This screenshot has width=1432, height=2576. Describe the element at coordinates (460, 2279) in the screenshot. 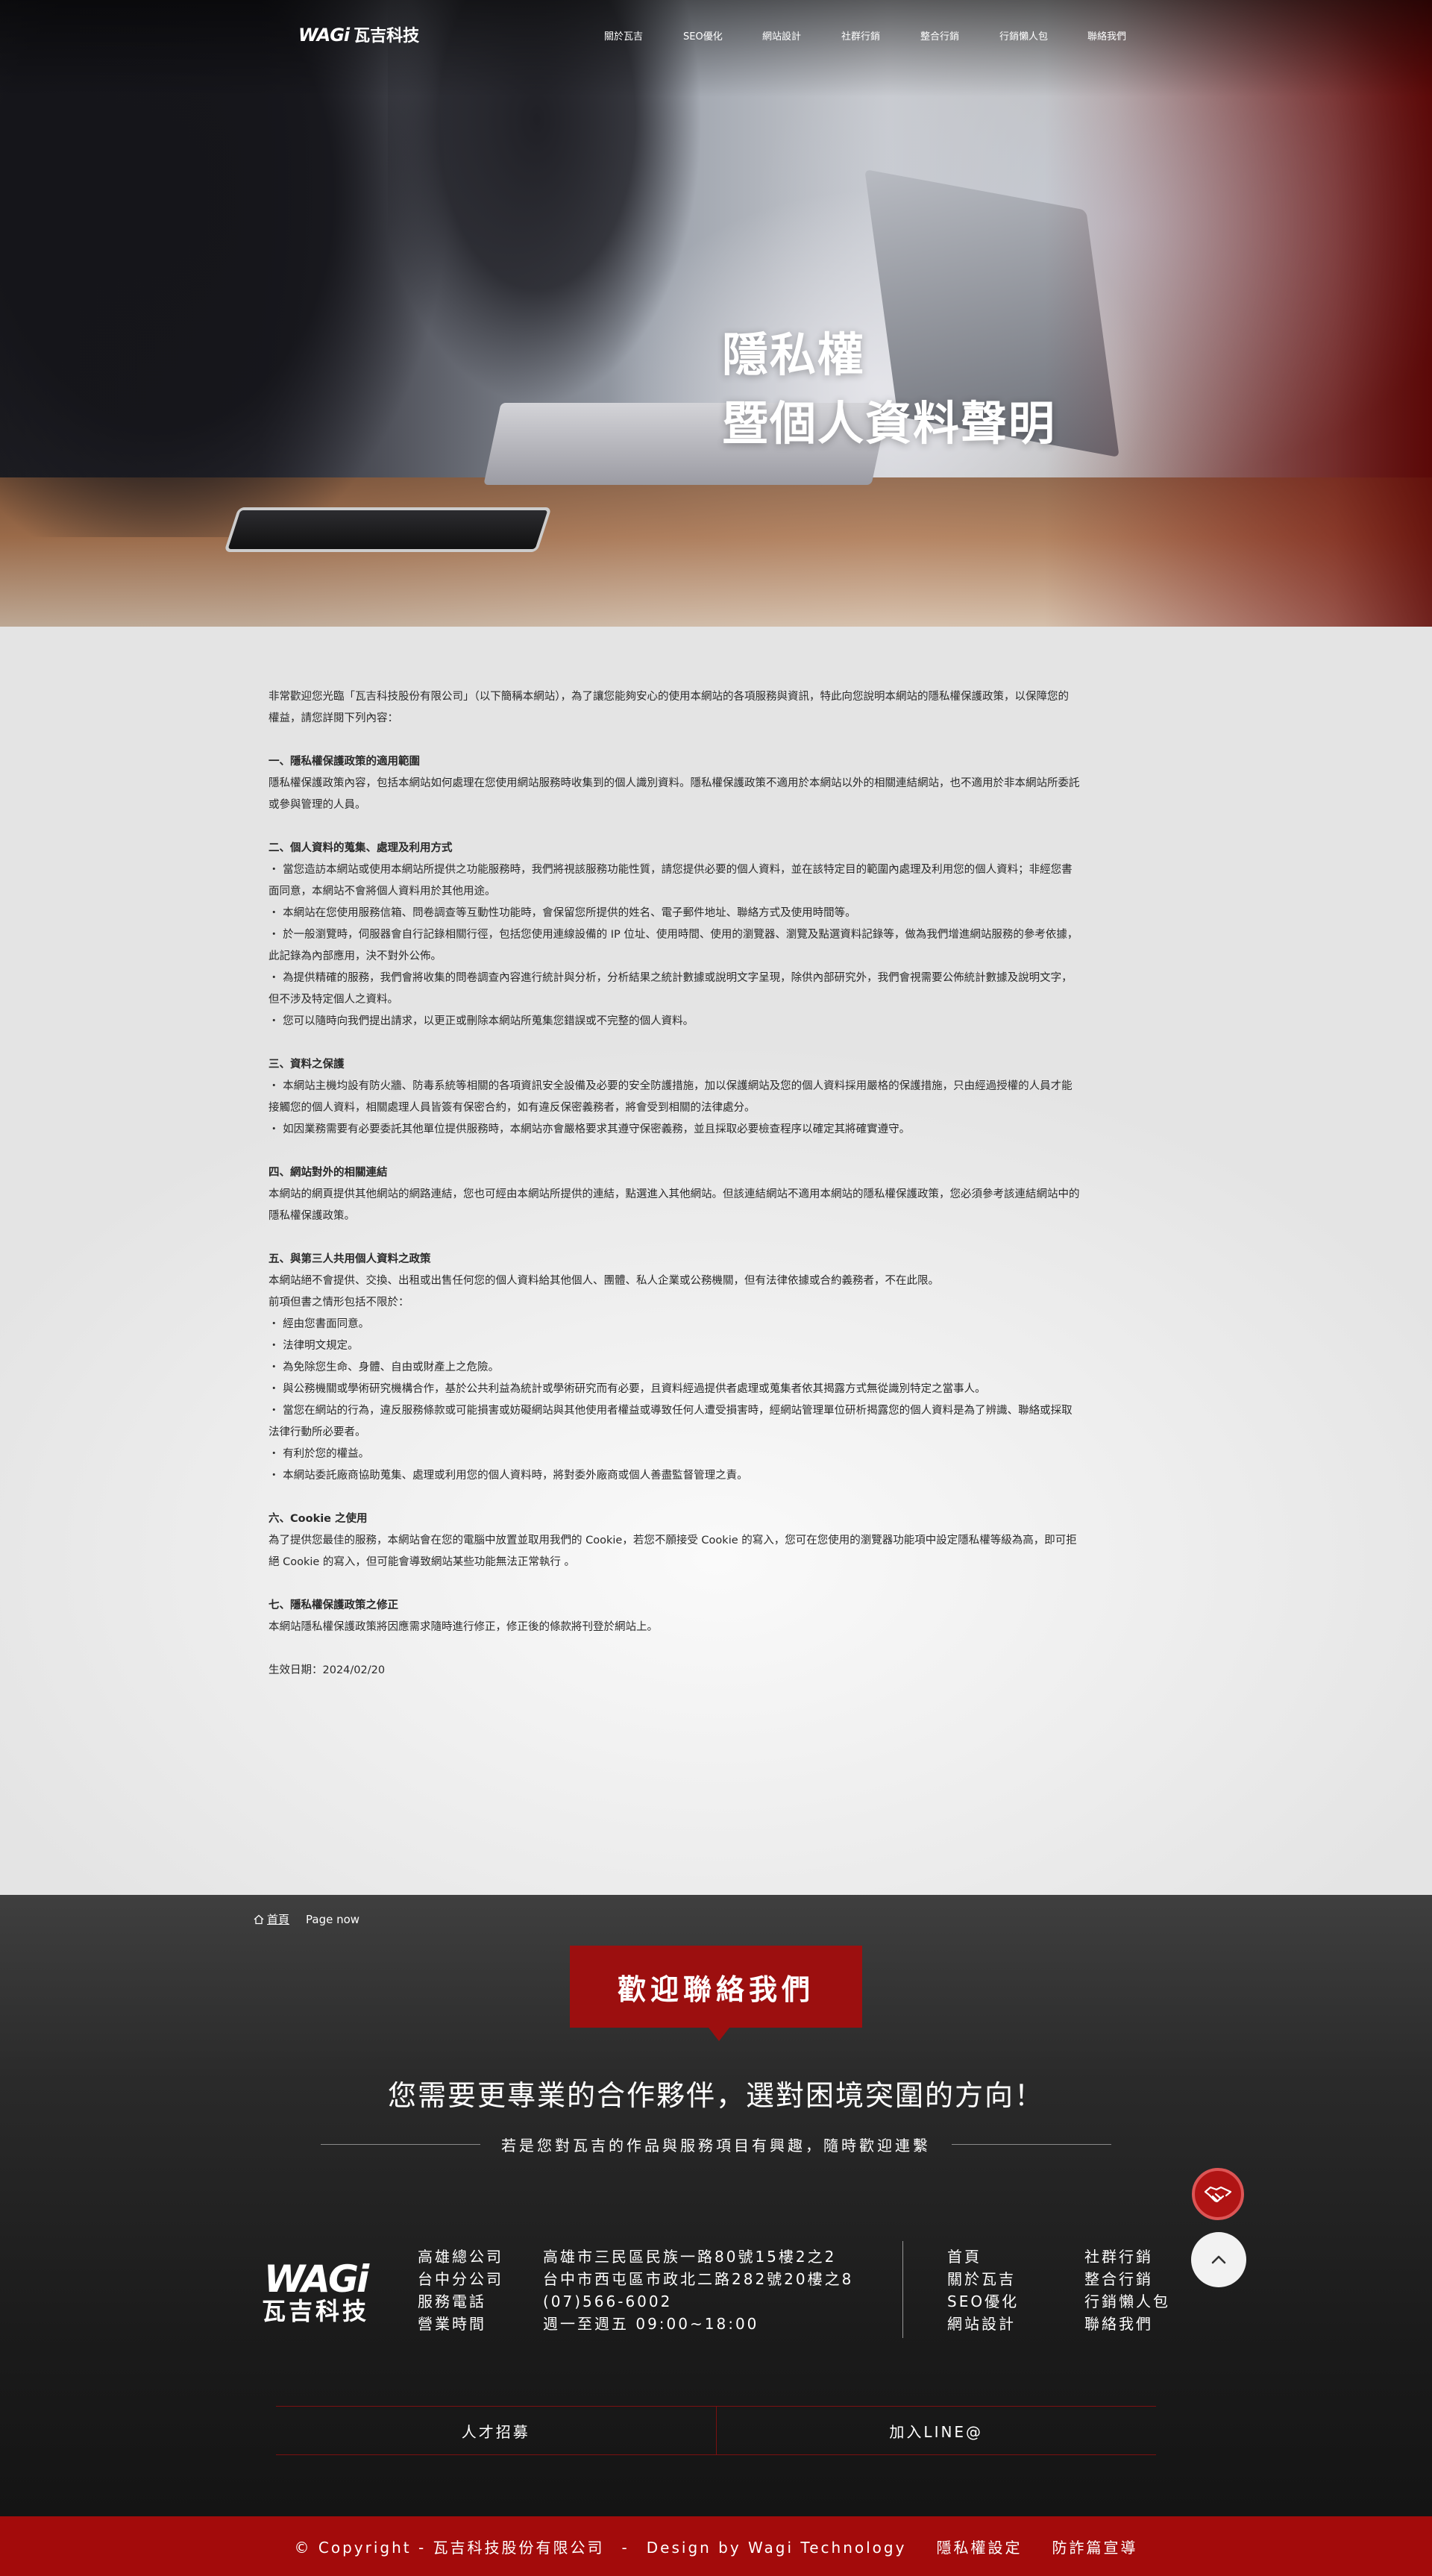

I see `info-label: 台中分公司` at that location.